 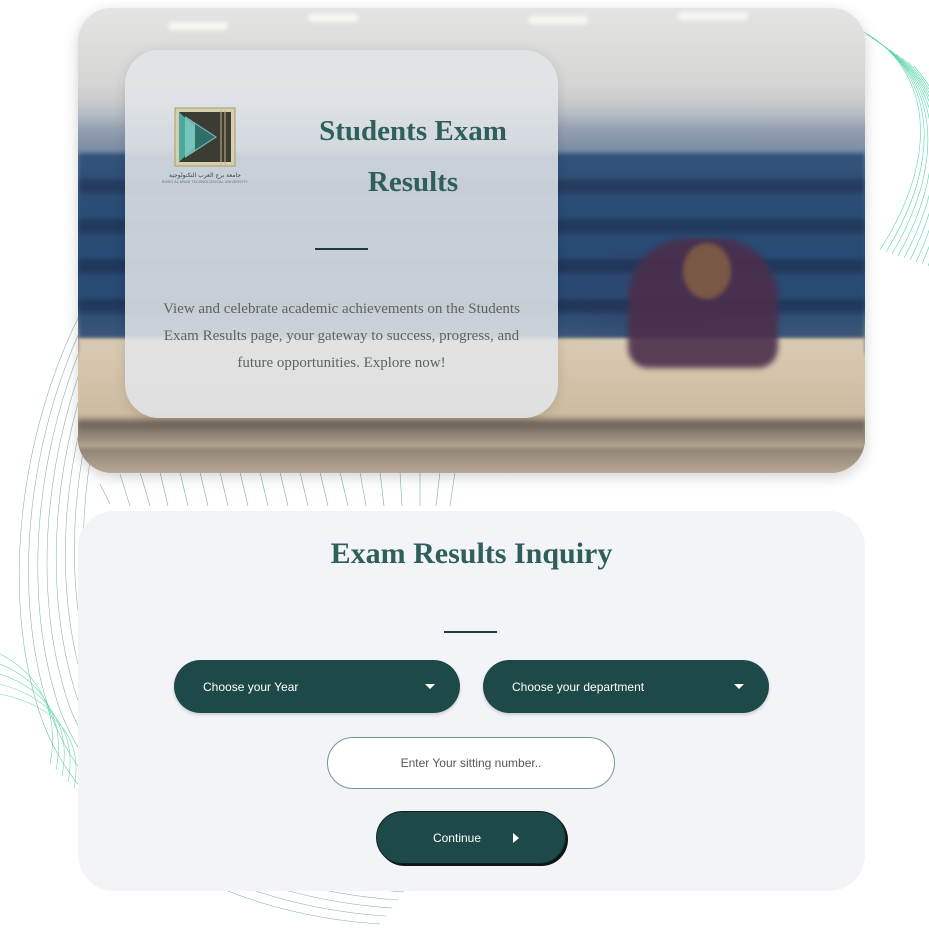 What do you see at coordinates (413, 156) in the screenshot?
I see `hero-title: Students Exam Results` at bounding box center [413, 156].